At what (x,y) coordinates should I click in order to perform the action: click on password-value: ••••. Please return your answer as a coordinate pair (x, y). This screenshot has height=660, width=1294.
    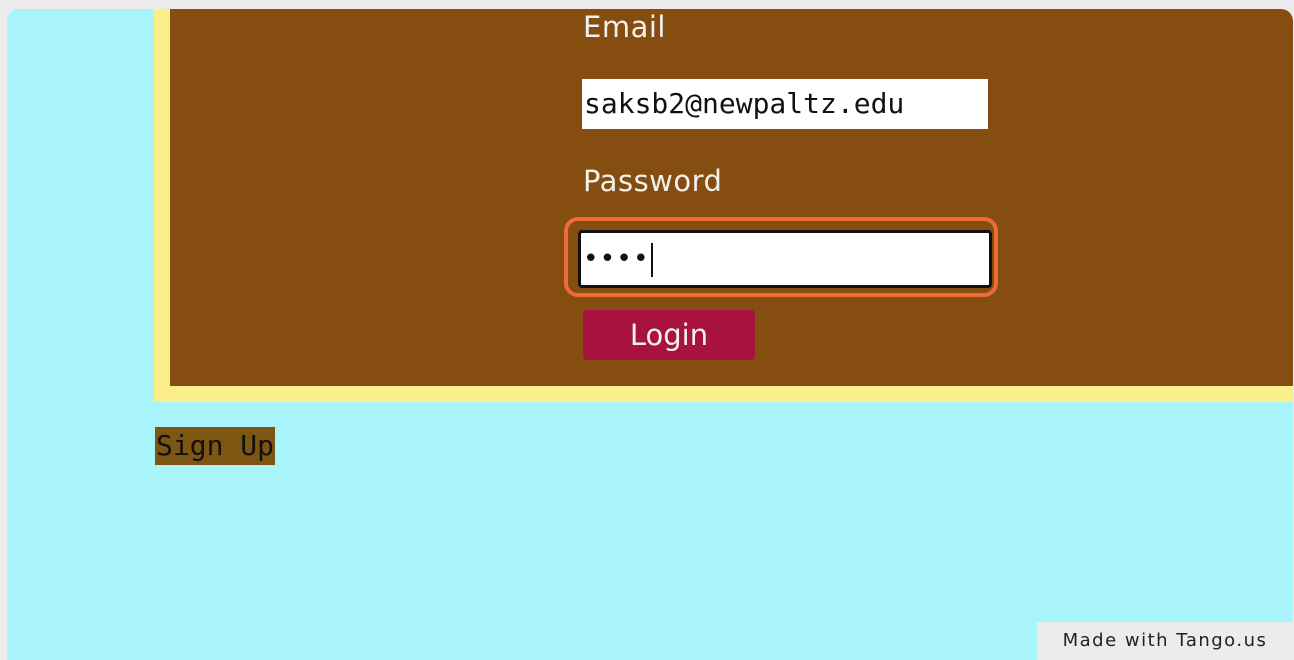
    Looking at the image, I should click on (616, 259).